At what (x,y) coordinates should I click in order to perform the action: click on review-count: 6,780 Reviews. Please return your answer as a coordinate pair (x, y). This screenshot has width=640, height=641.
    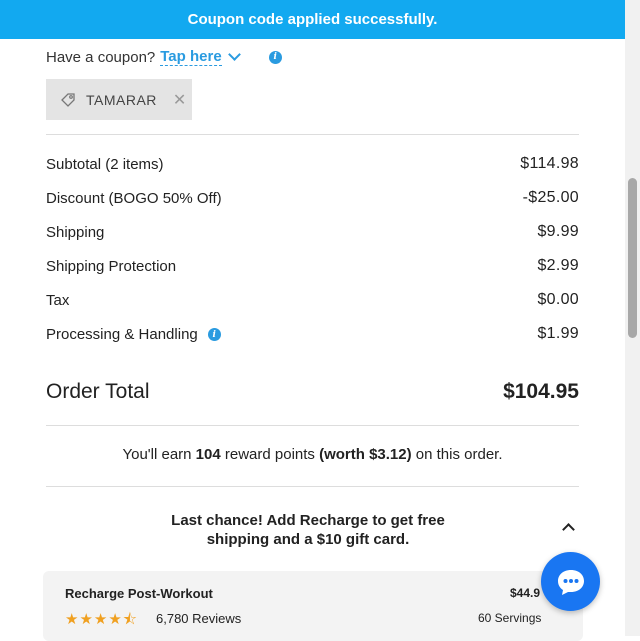
    Looking at the image, I should click on (198, 618).